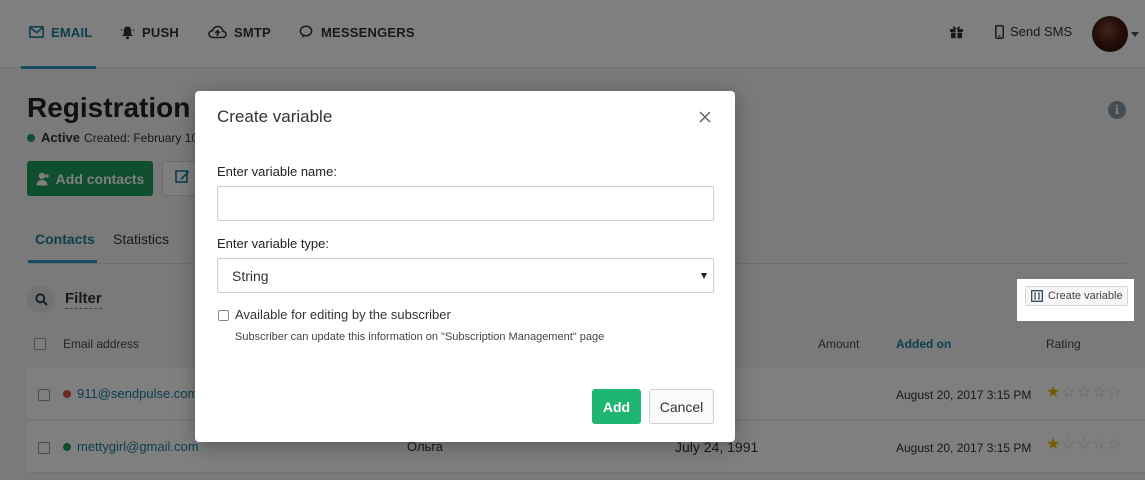 This screenshot has height=480, width=1145. I want to click on close-icon, so click(705, 117).